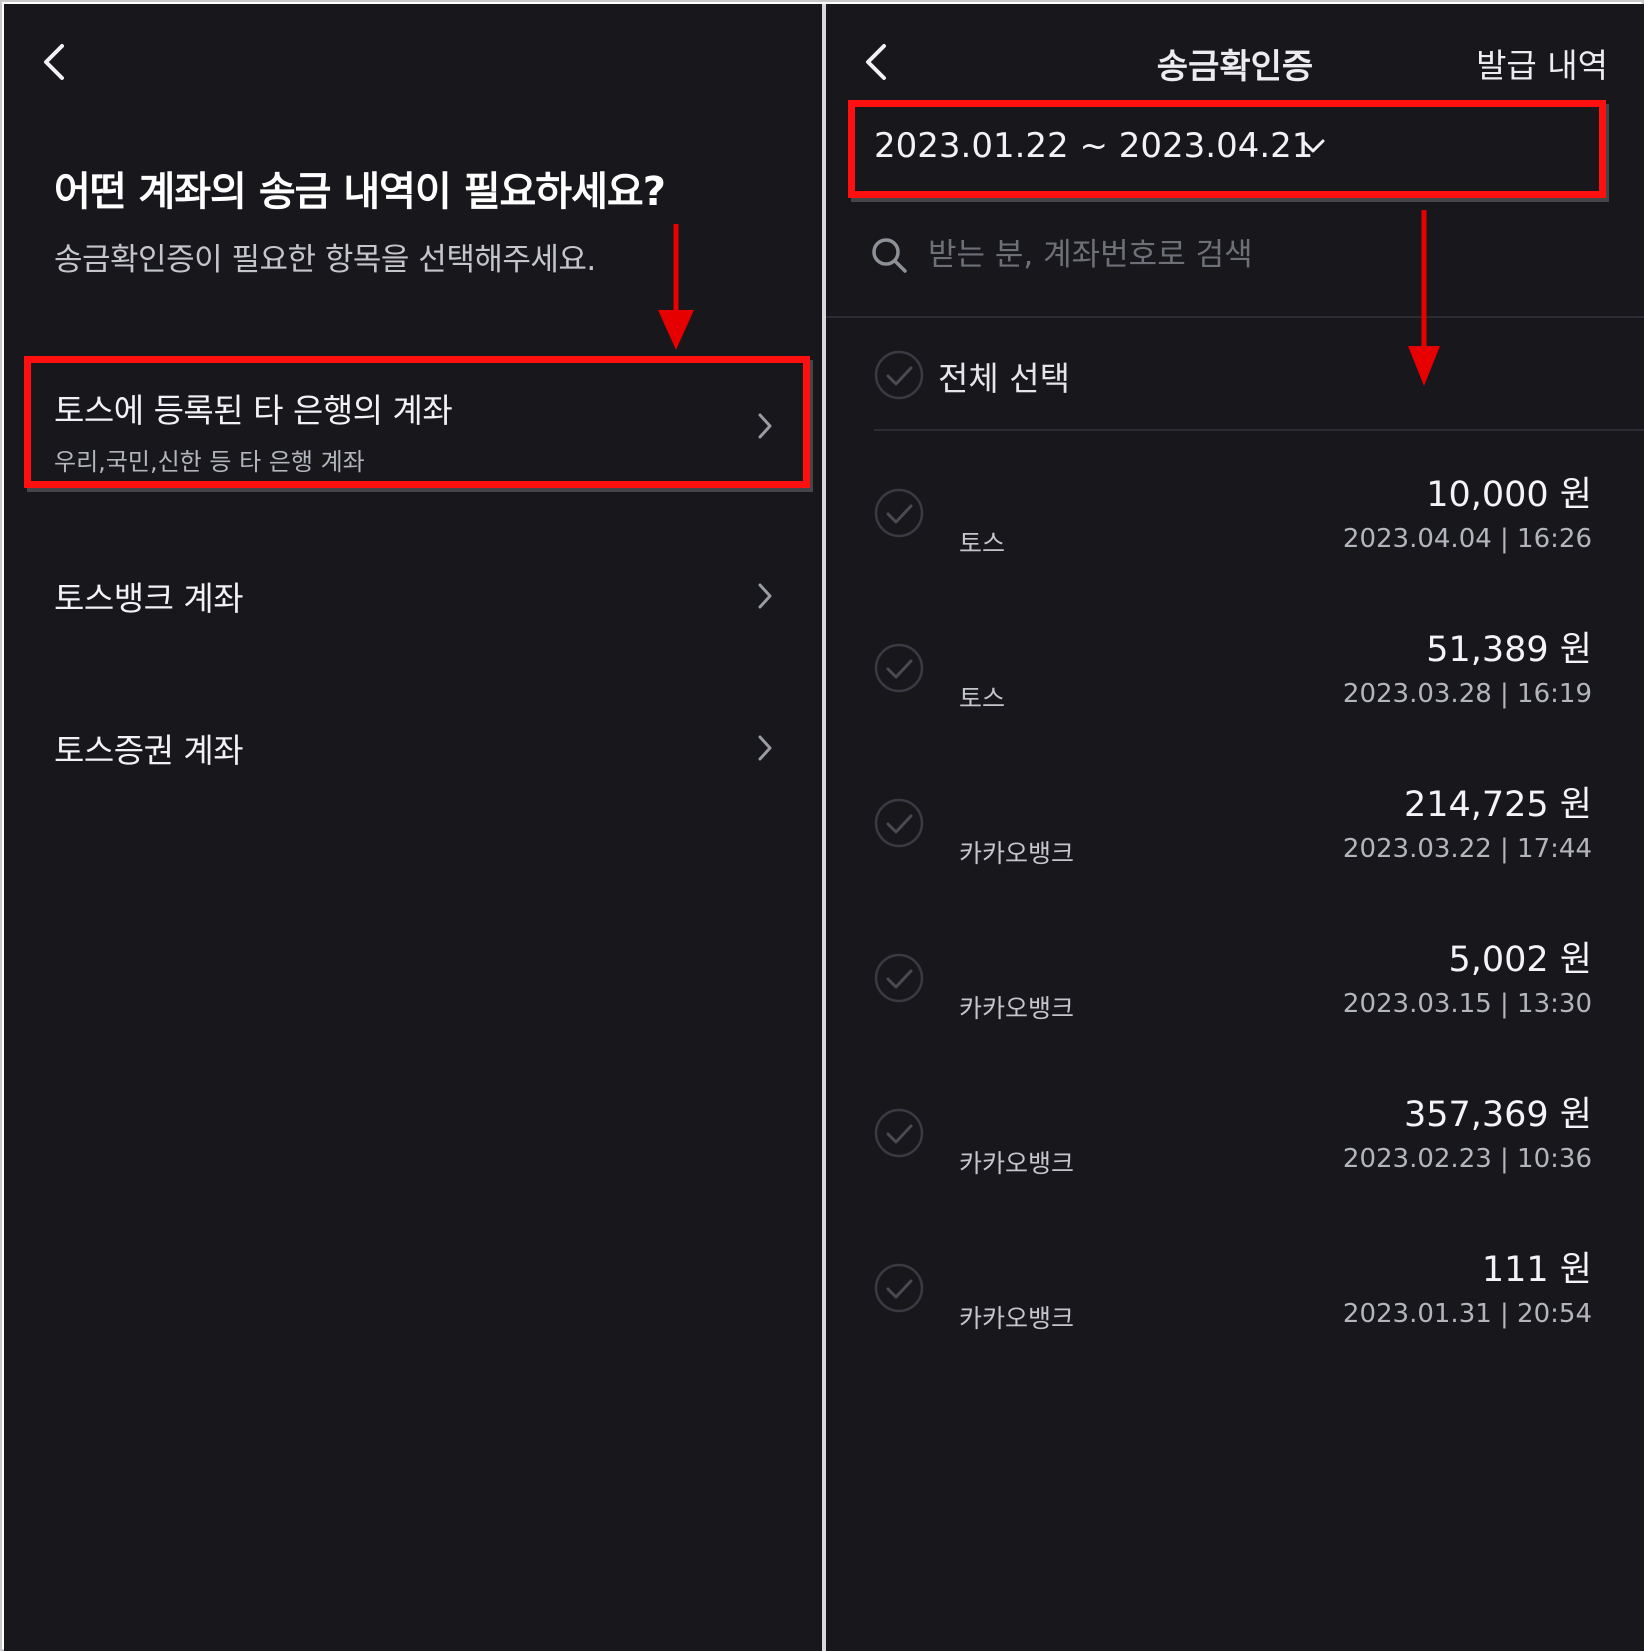 The width and height of the screenshot is (1644, 1651). Describe the element at coordinates (149, 750) in the screenshot. I see `account-option-label: 토스증권 계좌` at that location.